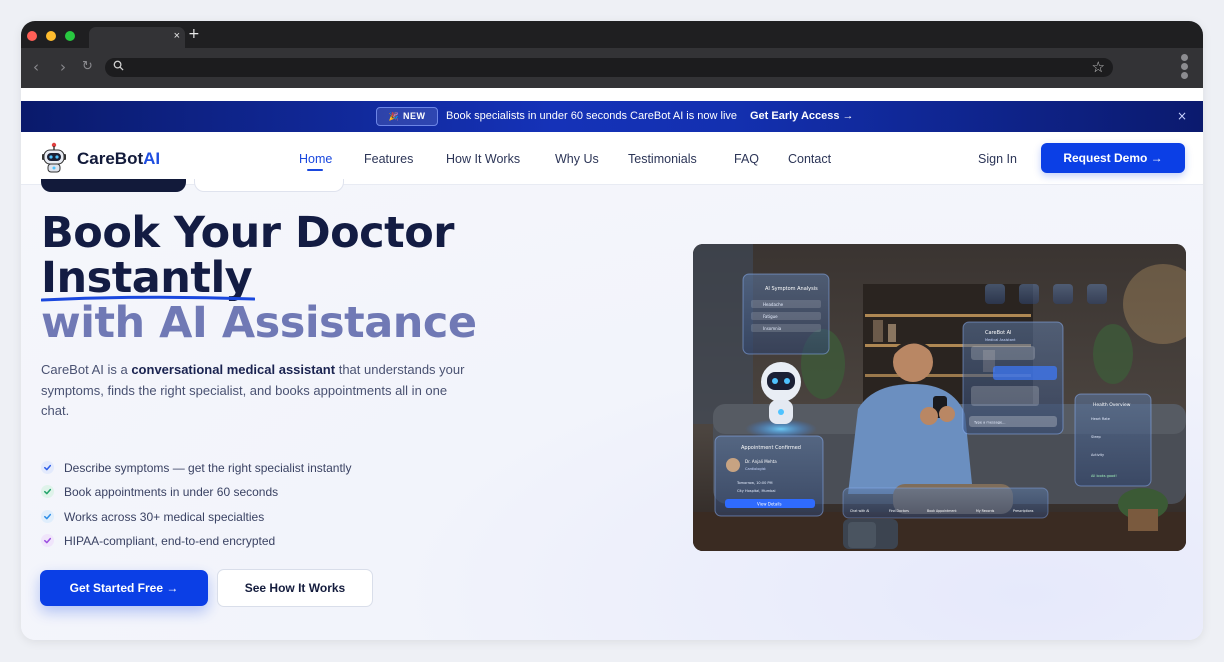 The width and height of the screenshot is (1224, 662). What do you see at coordinates (998, 333) in the screenshot?
I see `chat-title: CareBot AI` at bounding box center [998, 333].